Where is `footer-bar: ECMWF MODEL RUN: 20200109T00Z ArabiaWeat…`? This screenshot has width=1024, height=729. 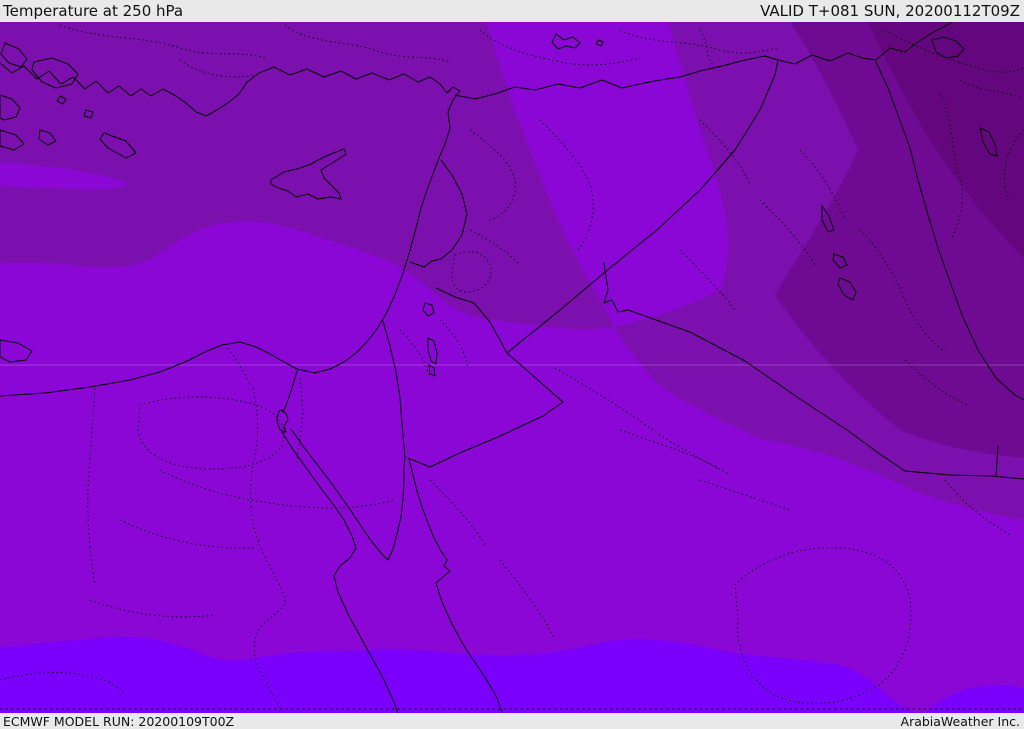 footer-bar: ECMWF MODEL RUN: 20200109T00Z ArabiaWeat… is located at coordinates (512, 721).